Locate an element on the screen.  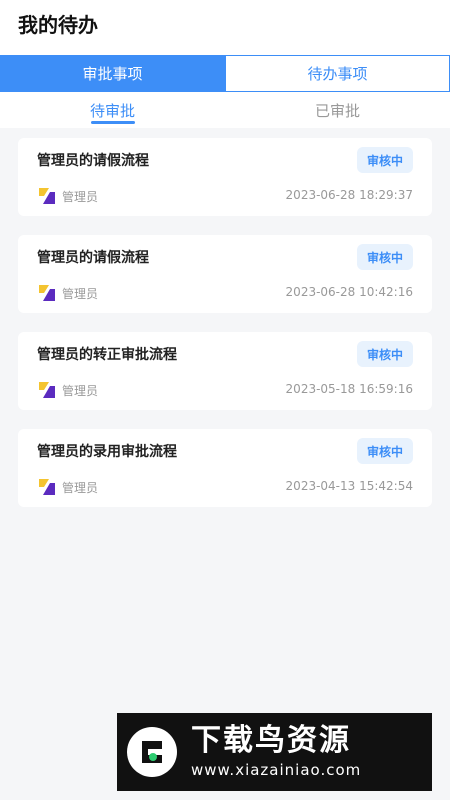
subtab-approved: 已审批 is located at coordinates (337, 110).